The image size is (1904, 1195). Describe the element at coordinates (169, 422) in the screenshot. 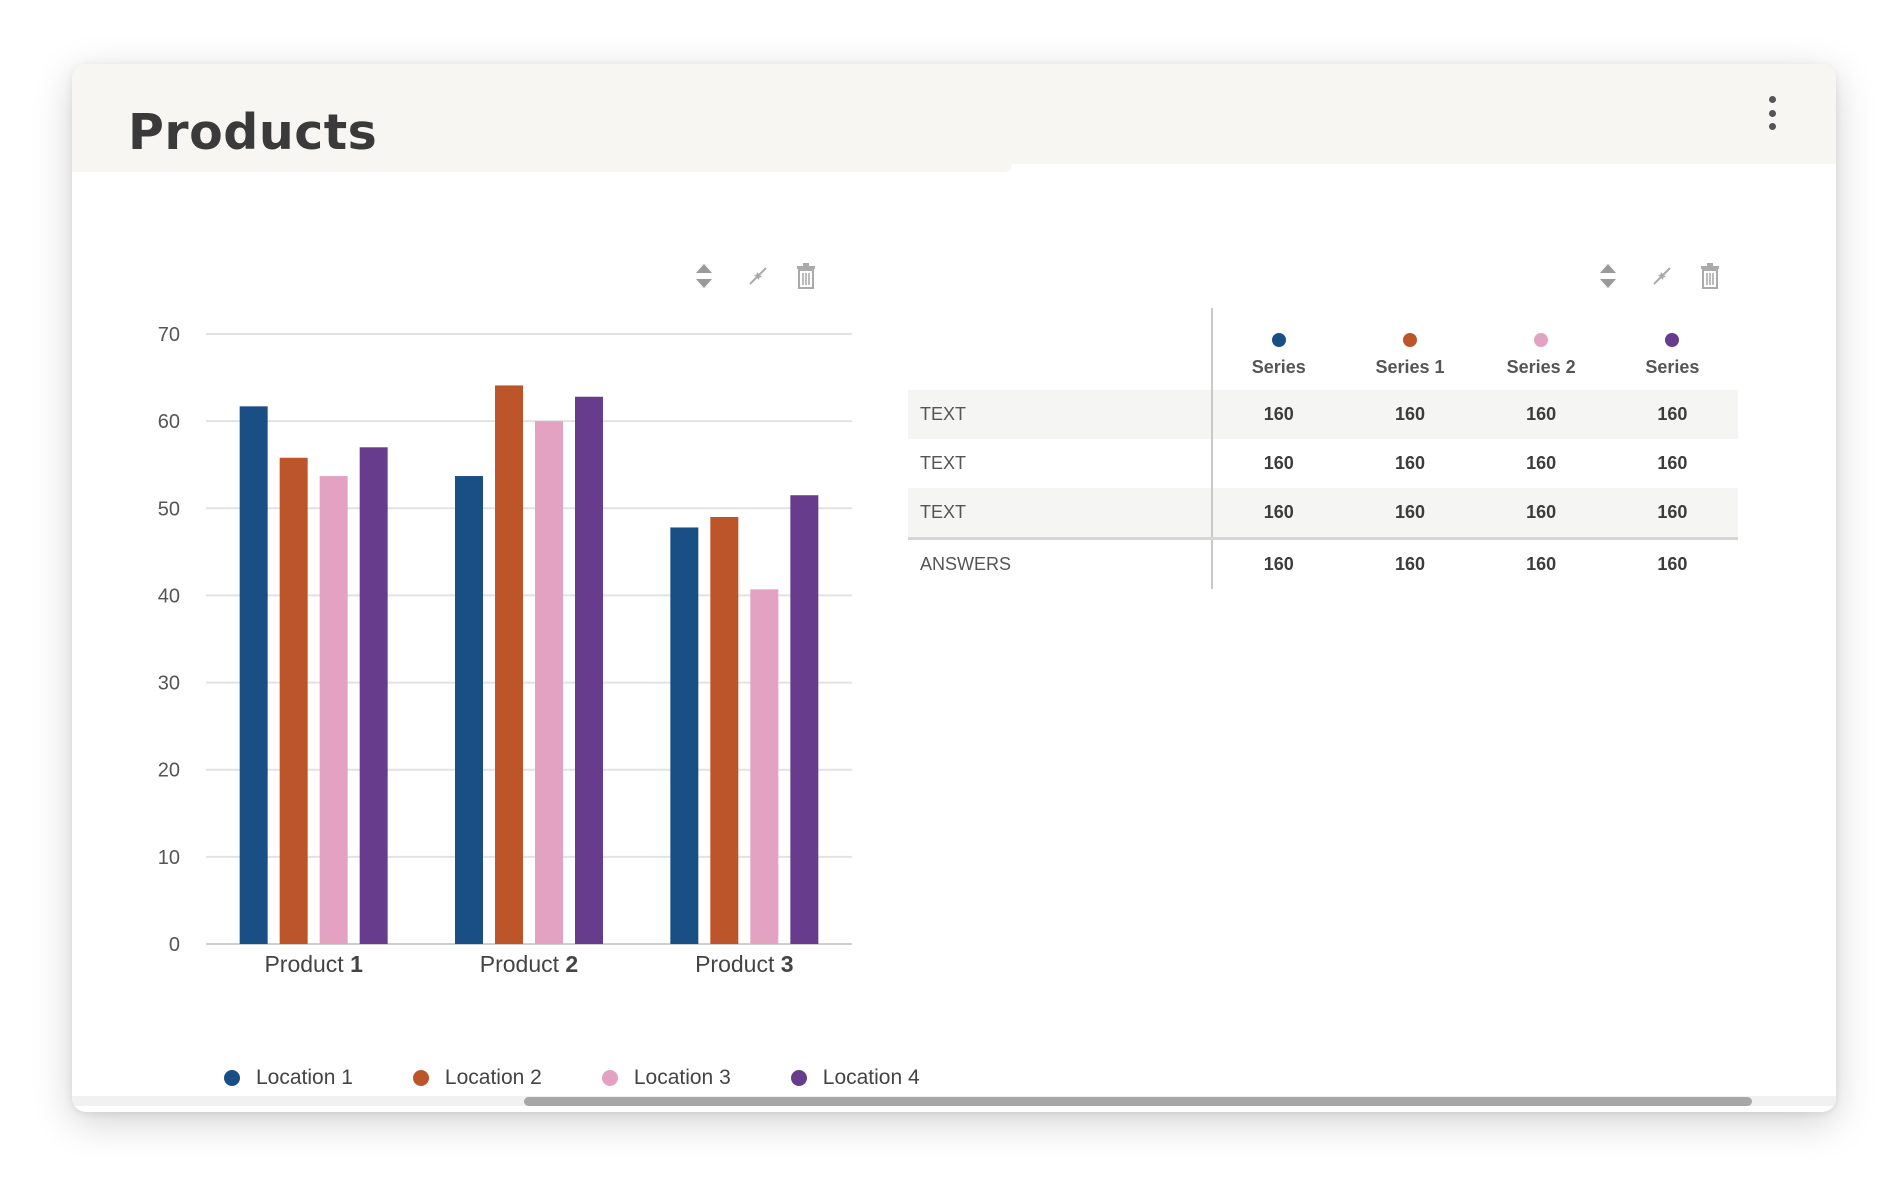

I see `y-tick-label: 60` at that location.